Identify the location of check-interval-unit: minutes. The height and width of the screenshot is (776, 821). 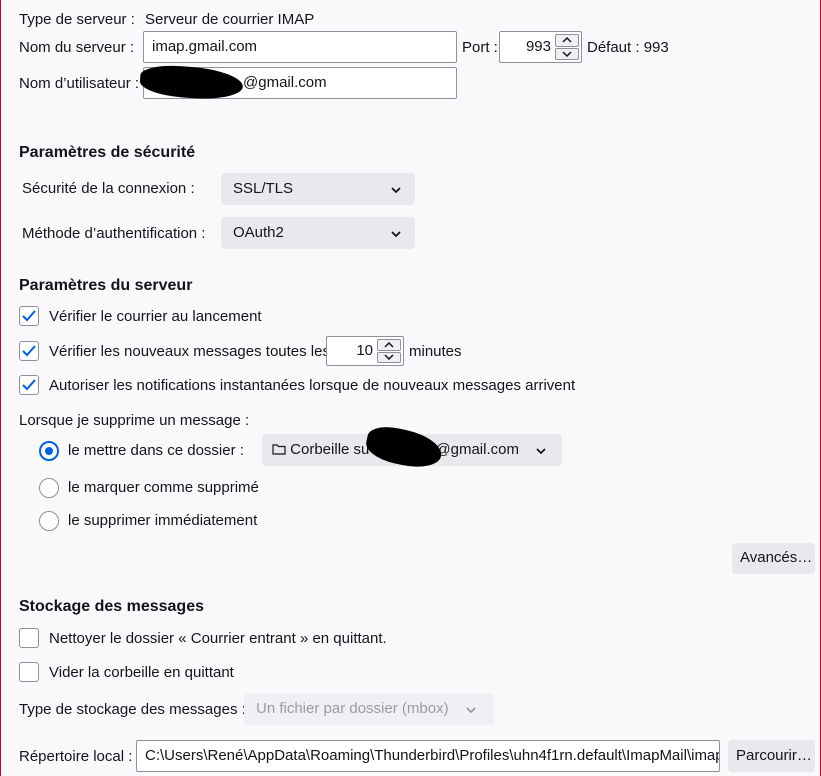
(435, 351).